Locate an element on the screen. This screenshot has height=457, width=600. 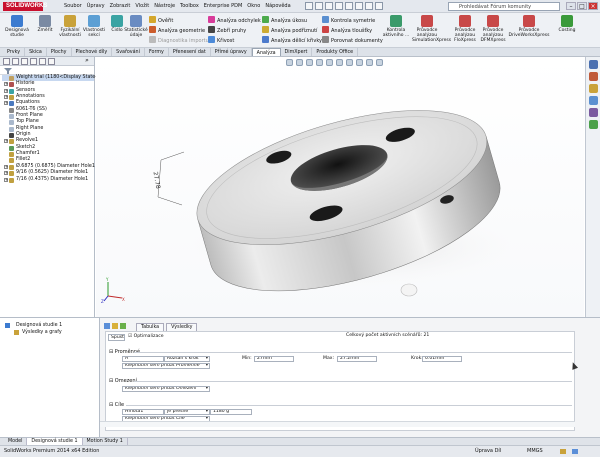
ribbon-button: Průvodce analýzou FloXpress is located at coordinates (465, 29).